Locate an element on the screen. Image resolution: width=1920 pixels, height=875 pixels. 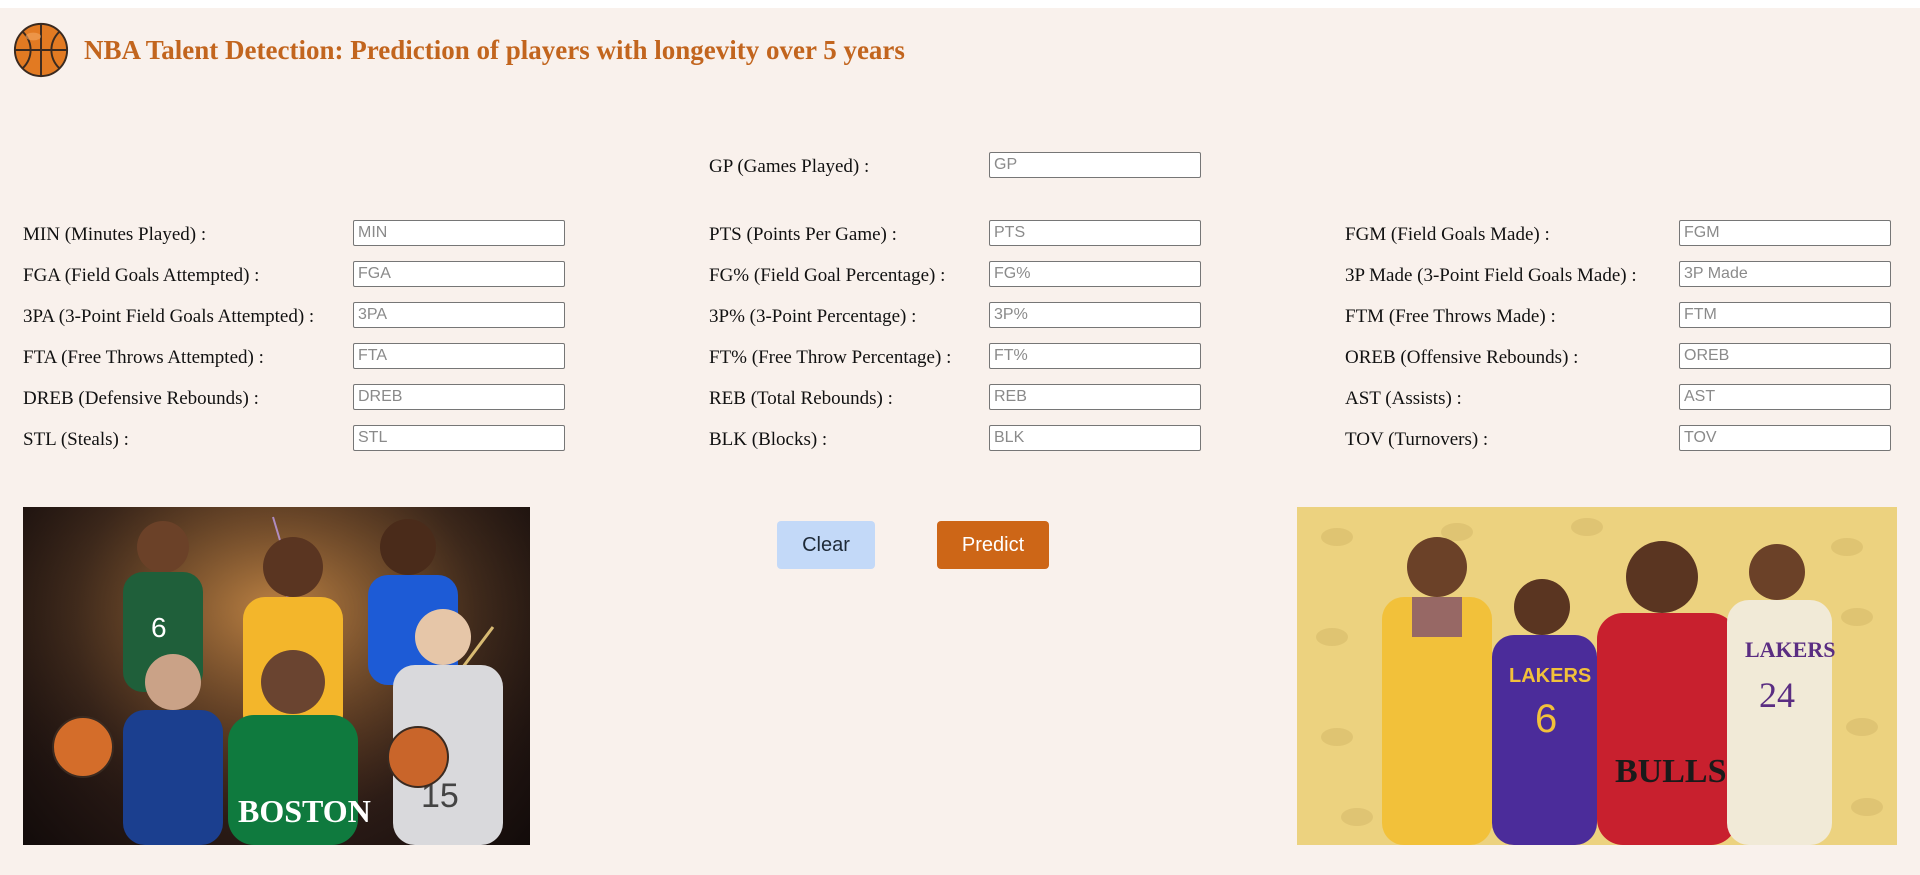
min-label: MIN (Minutes Played) : is located at coordinates (115, 234).